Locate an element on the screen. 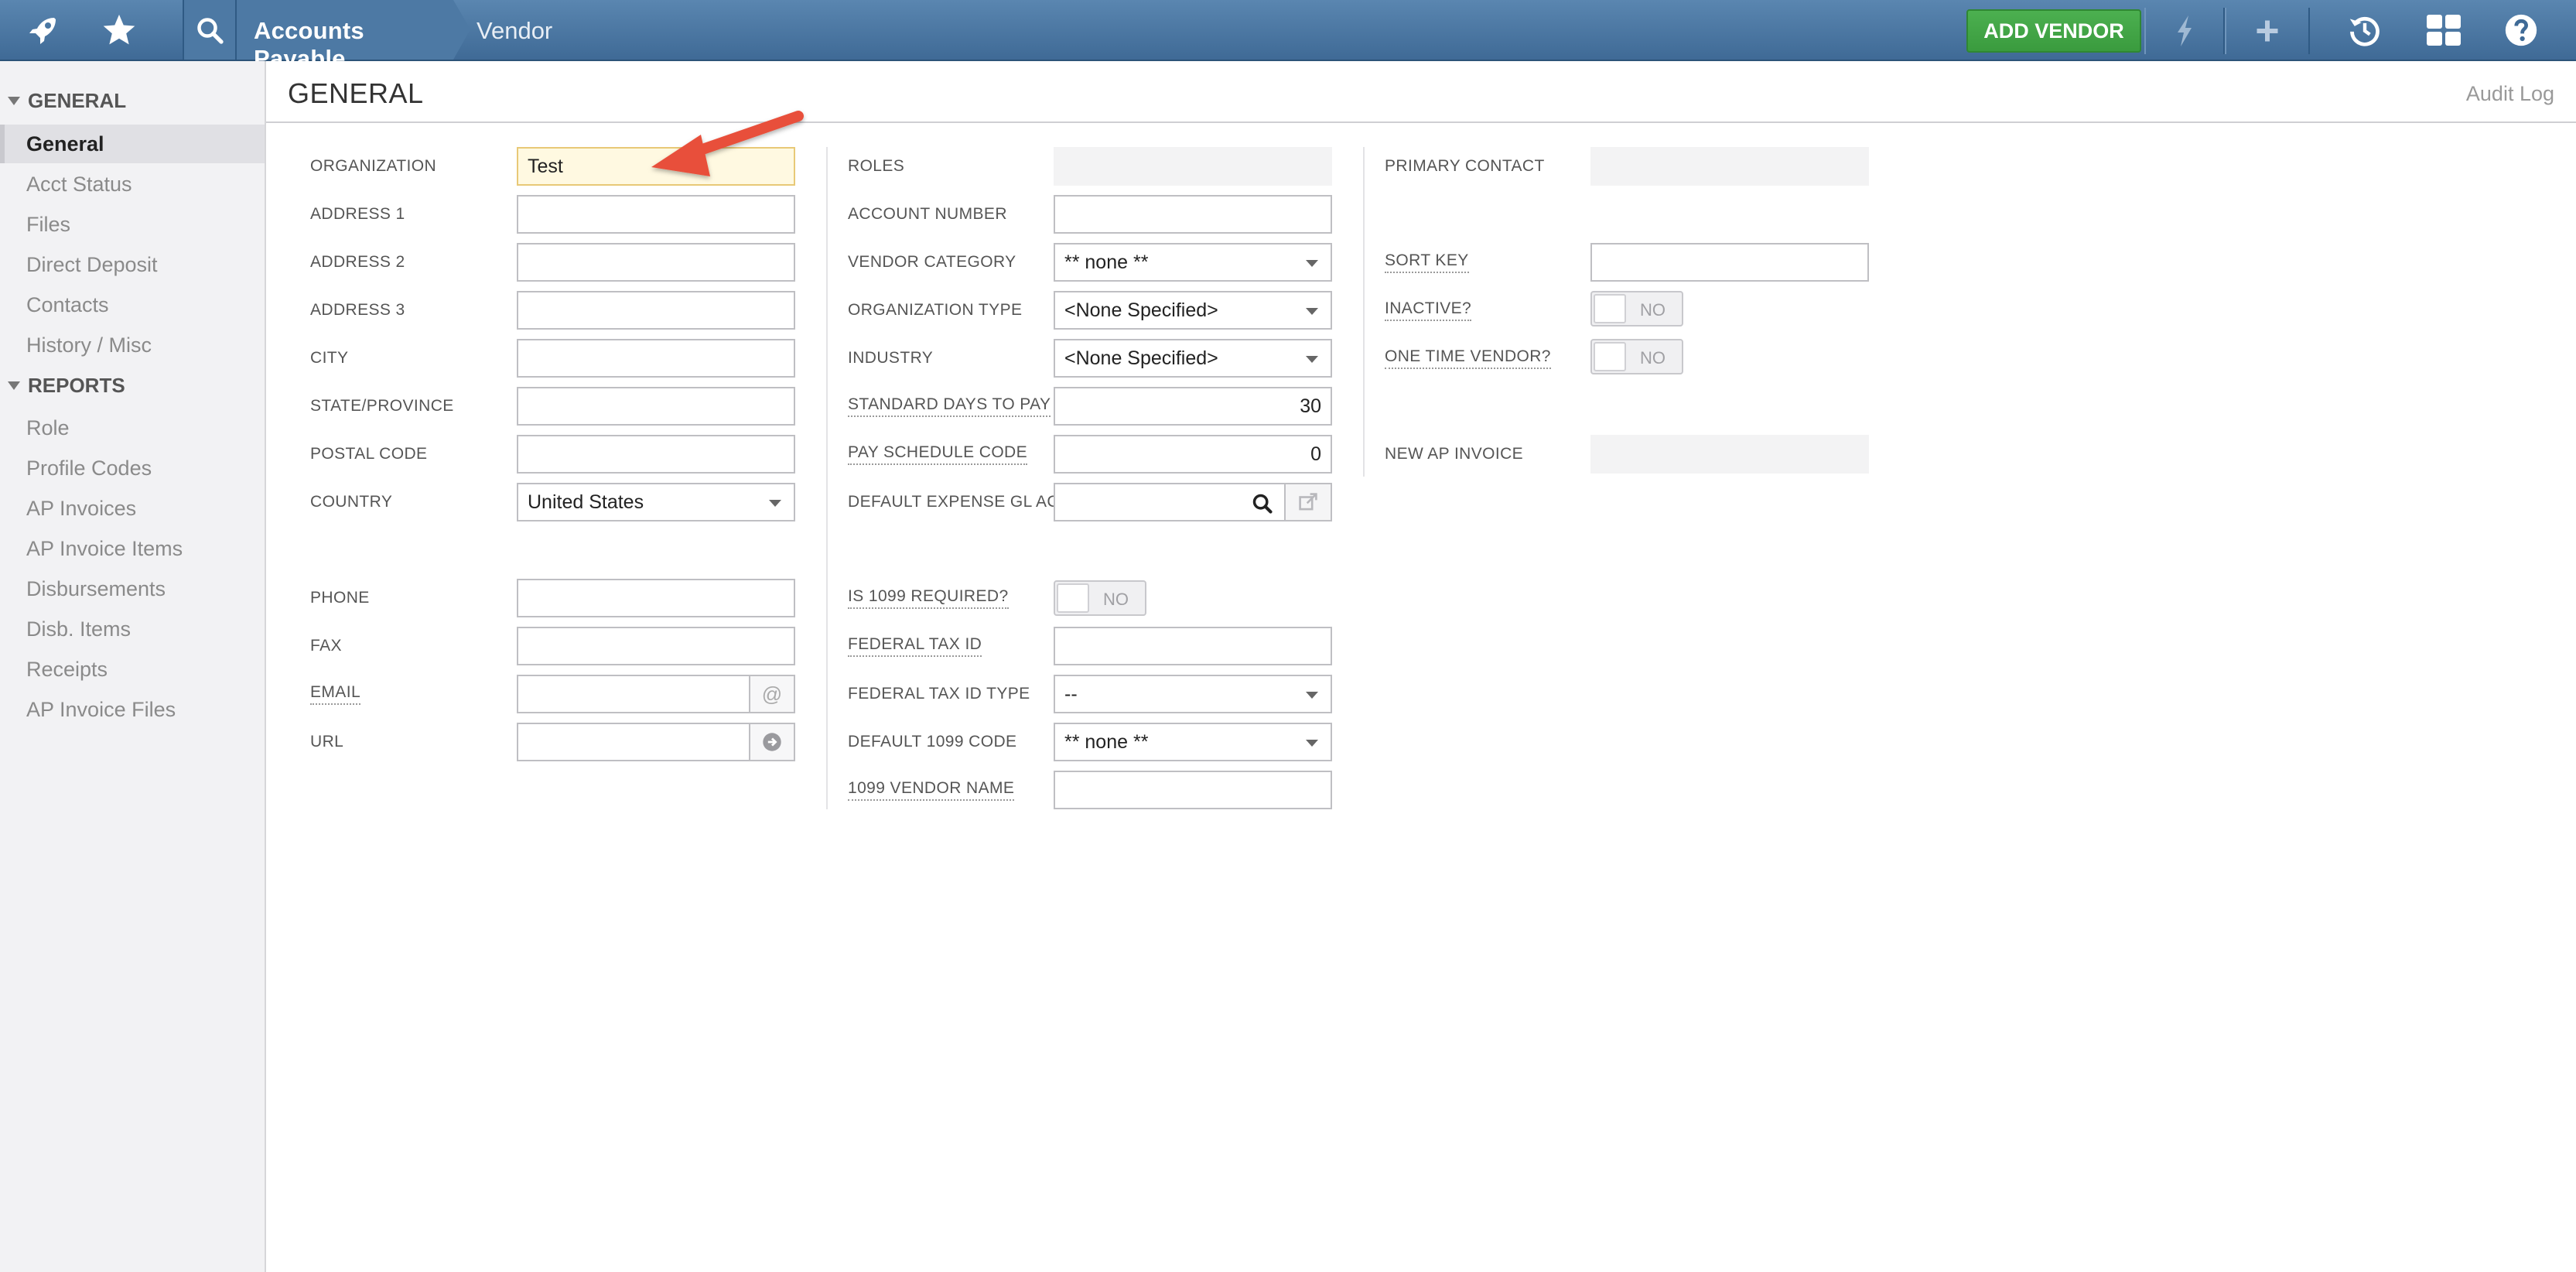 This screenshot has height=1272, width=2576. country-select: United States is located at coordinates (656, 502).